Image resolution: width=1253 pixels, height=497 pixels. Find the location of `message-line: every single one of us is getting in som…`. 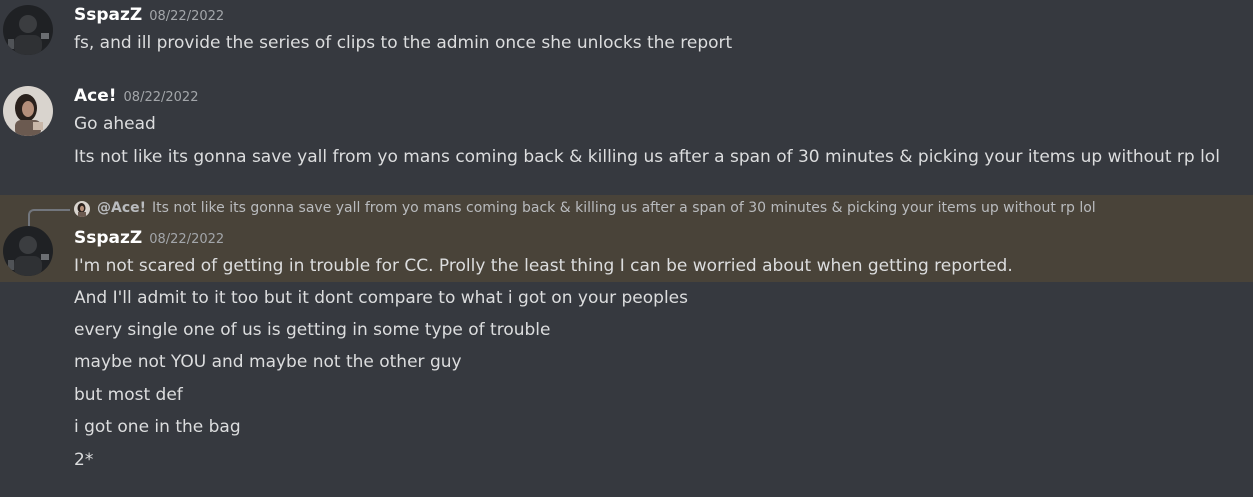

message-line: every single one of us is getting in som… is located at coordinates (312, 330).